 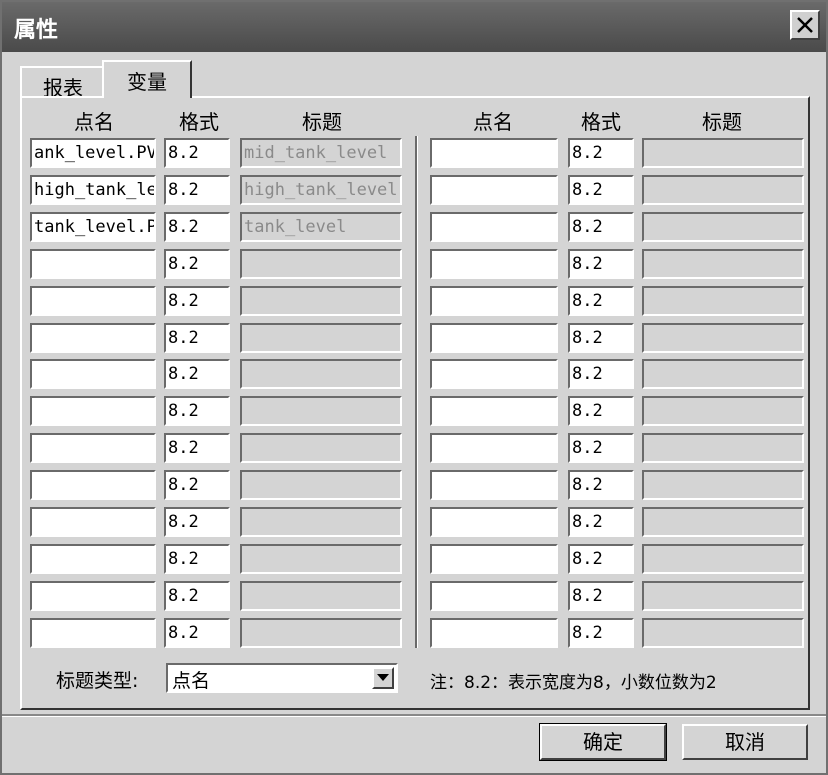 I want to click on left-col-caption-header: 标题, so click(x=322, y=122).